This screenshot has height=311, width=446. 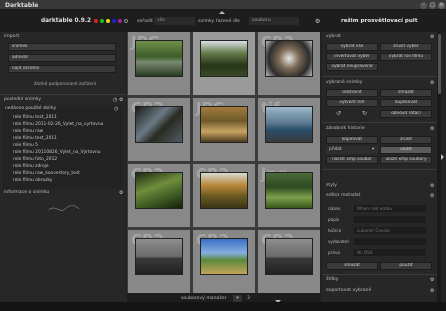 I want to click on color-label-filter, so click(x=111, y=21).